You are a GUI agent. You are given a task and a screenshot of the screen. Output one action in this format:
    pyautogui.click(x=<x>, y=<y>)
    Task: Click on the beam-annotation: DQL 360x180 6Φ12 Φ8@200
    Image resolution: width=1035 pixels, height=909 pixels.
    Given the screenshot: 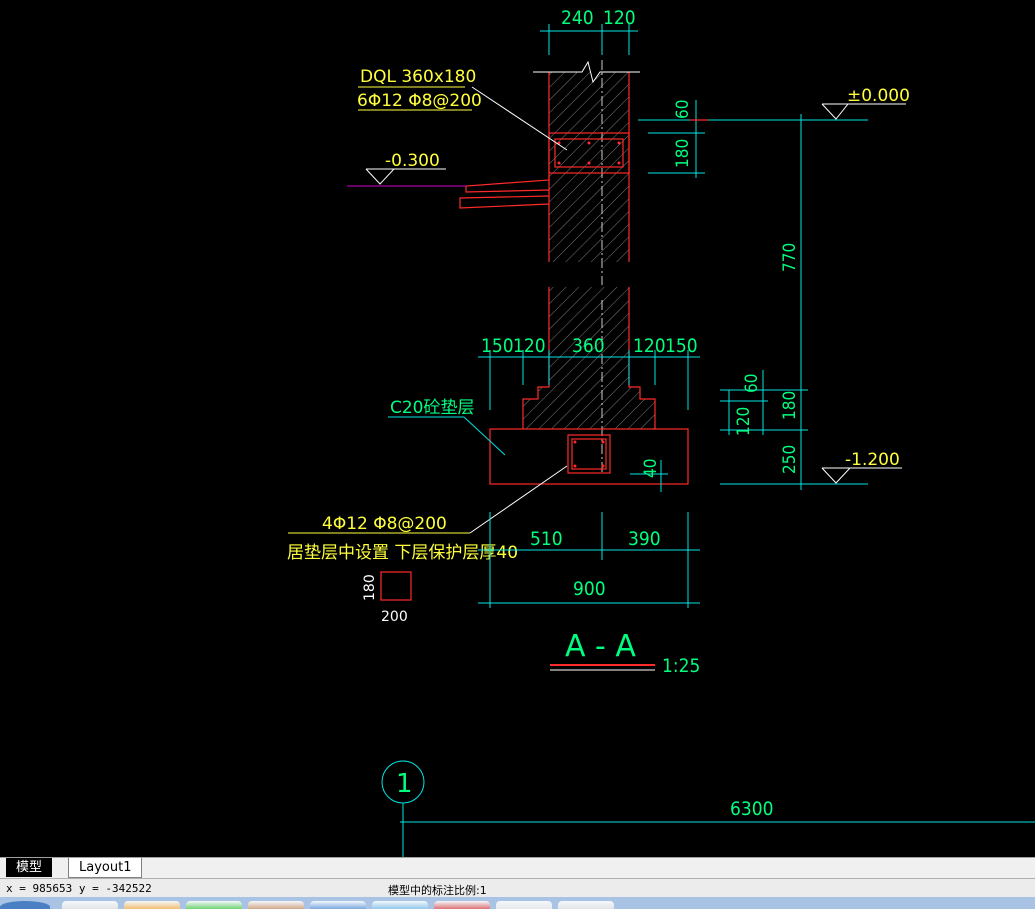 What is the action you would take?
    pyautogui.click(x=462, y=109)
    